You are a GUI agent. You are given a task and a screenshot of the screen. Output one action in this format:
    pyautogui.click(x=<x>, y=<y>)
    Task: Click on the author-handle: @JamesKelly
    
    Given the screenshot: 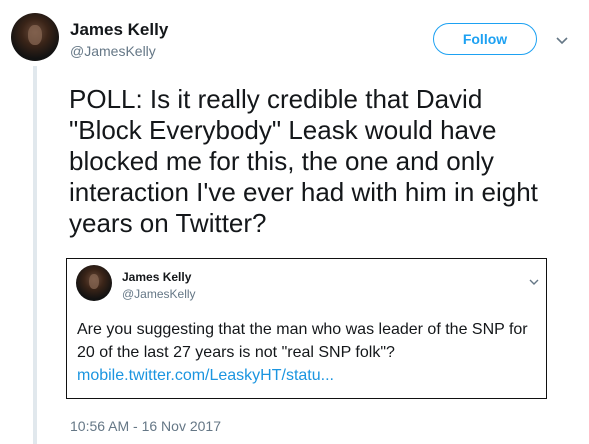 What is the action you would take?
    pyautogui.click(x=113, y=51)
    